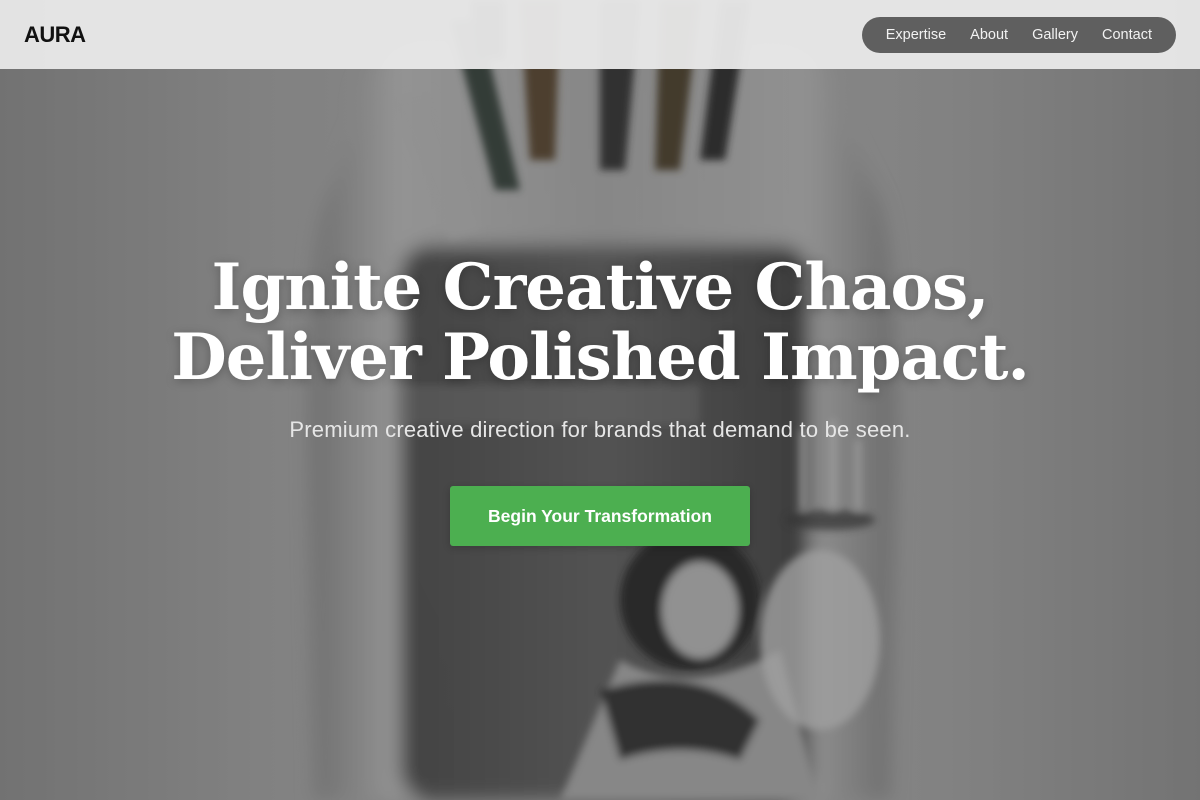  I want to click on nav-link-expertise: Expertise, so click(916, 35).